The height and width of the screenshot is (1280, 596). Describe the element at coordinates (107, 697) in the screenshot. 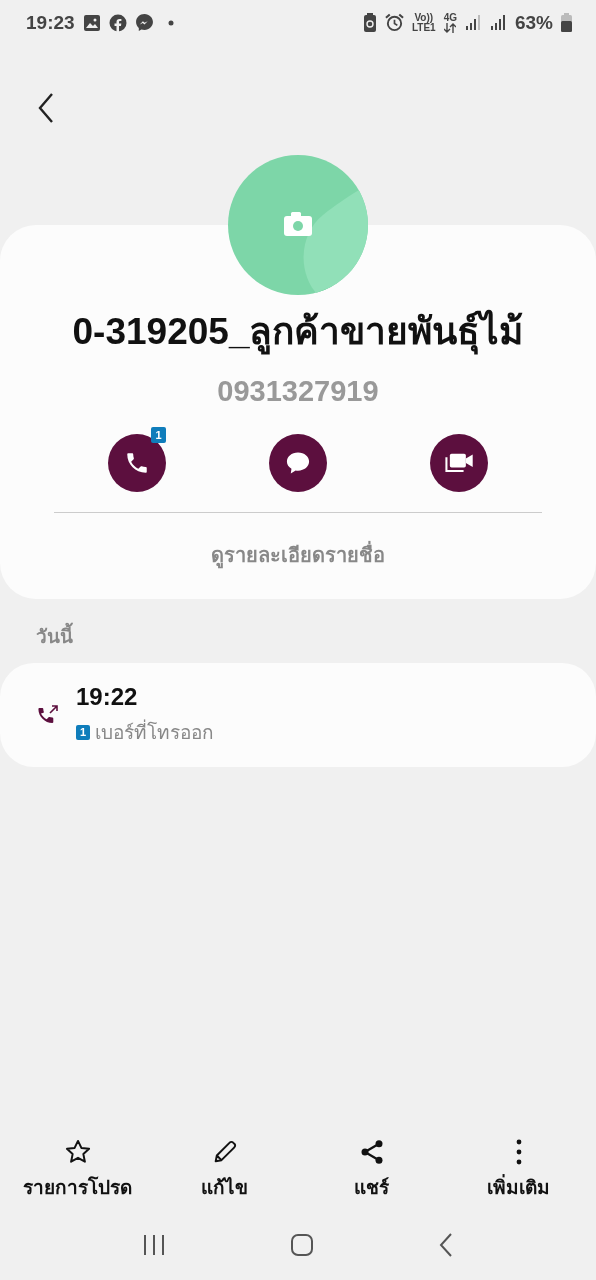

I see `call-time: 19:22` at that location.